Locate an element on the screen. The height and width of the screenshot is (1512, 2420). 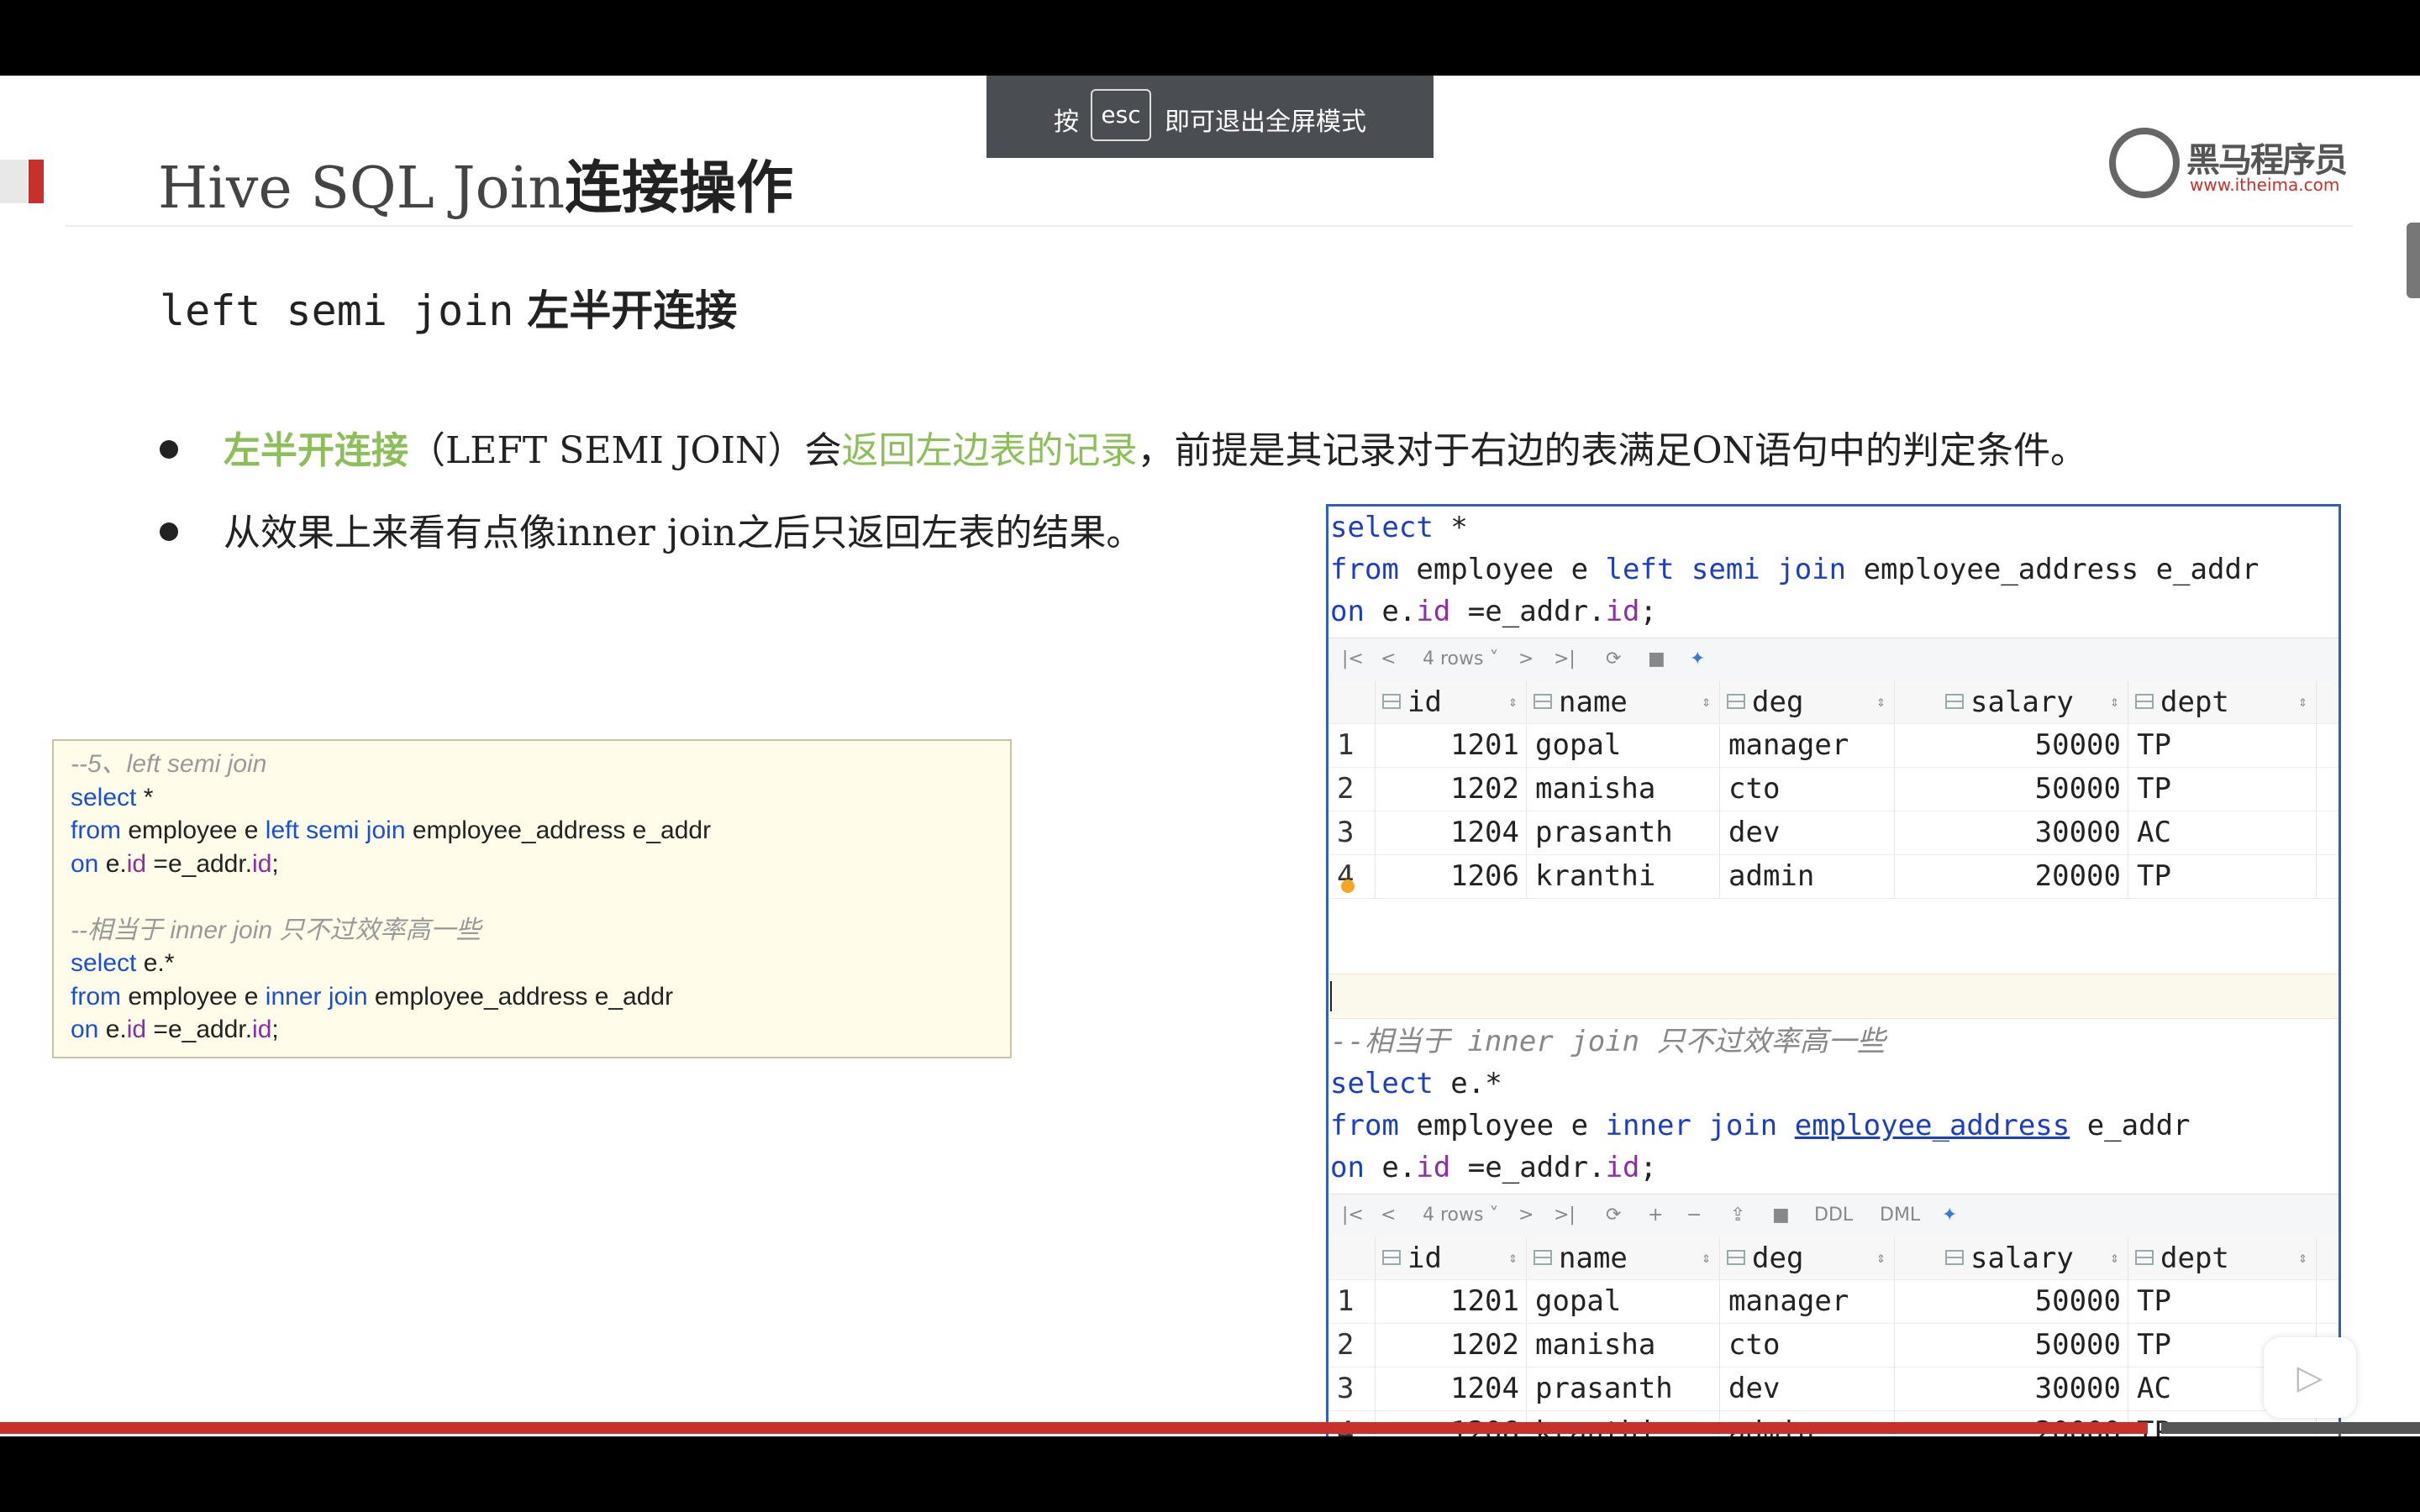
table-cell: AC is located at coordinates (2222, 832).